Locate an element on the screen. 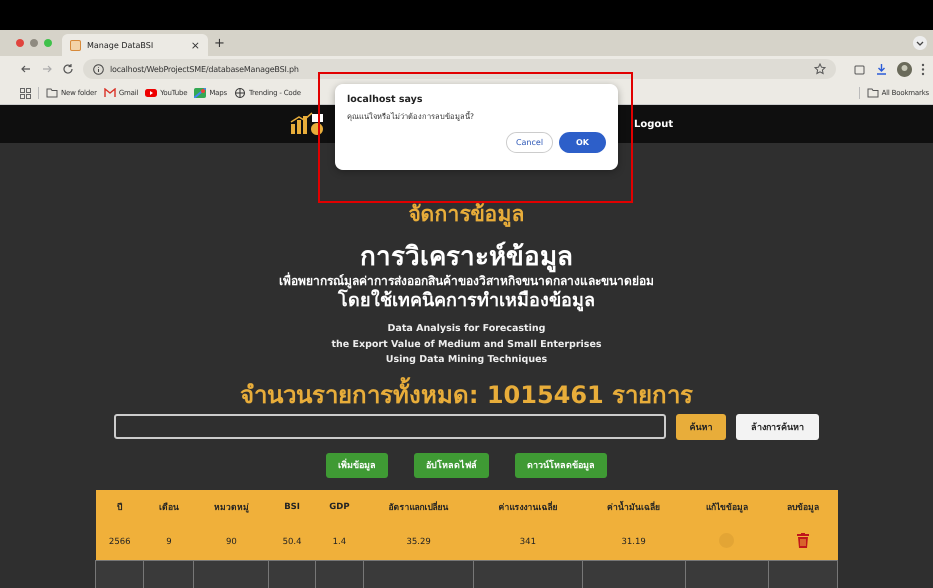  tab-title: Manage DataBSI is located at coordinates (120, 45).